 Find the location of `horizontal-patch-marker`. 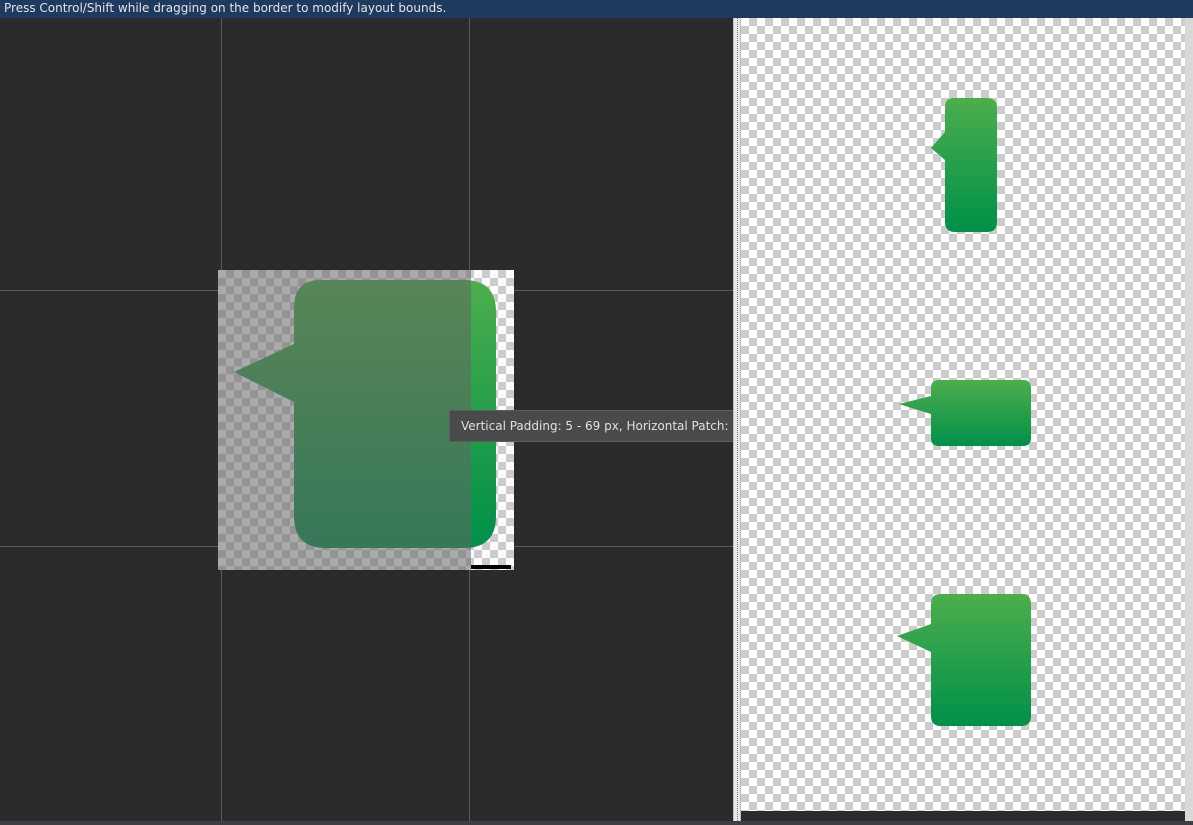

horizontal-patch-marker is located at coordinates (491, 567).